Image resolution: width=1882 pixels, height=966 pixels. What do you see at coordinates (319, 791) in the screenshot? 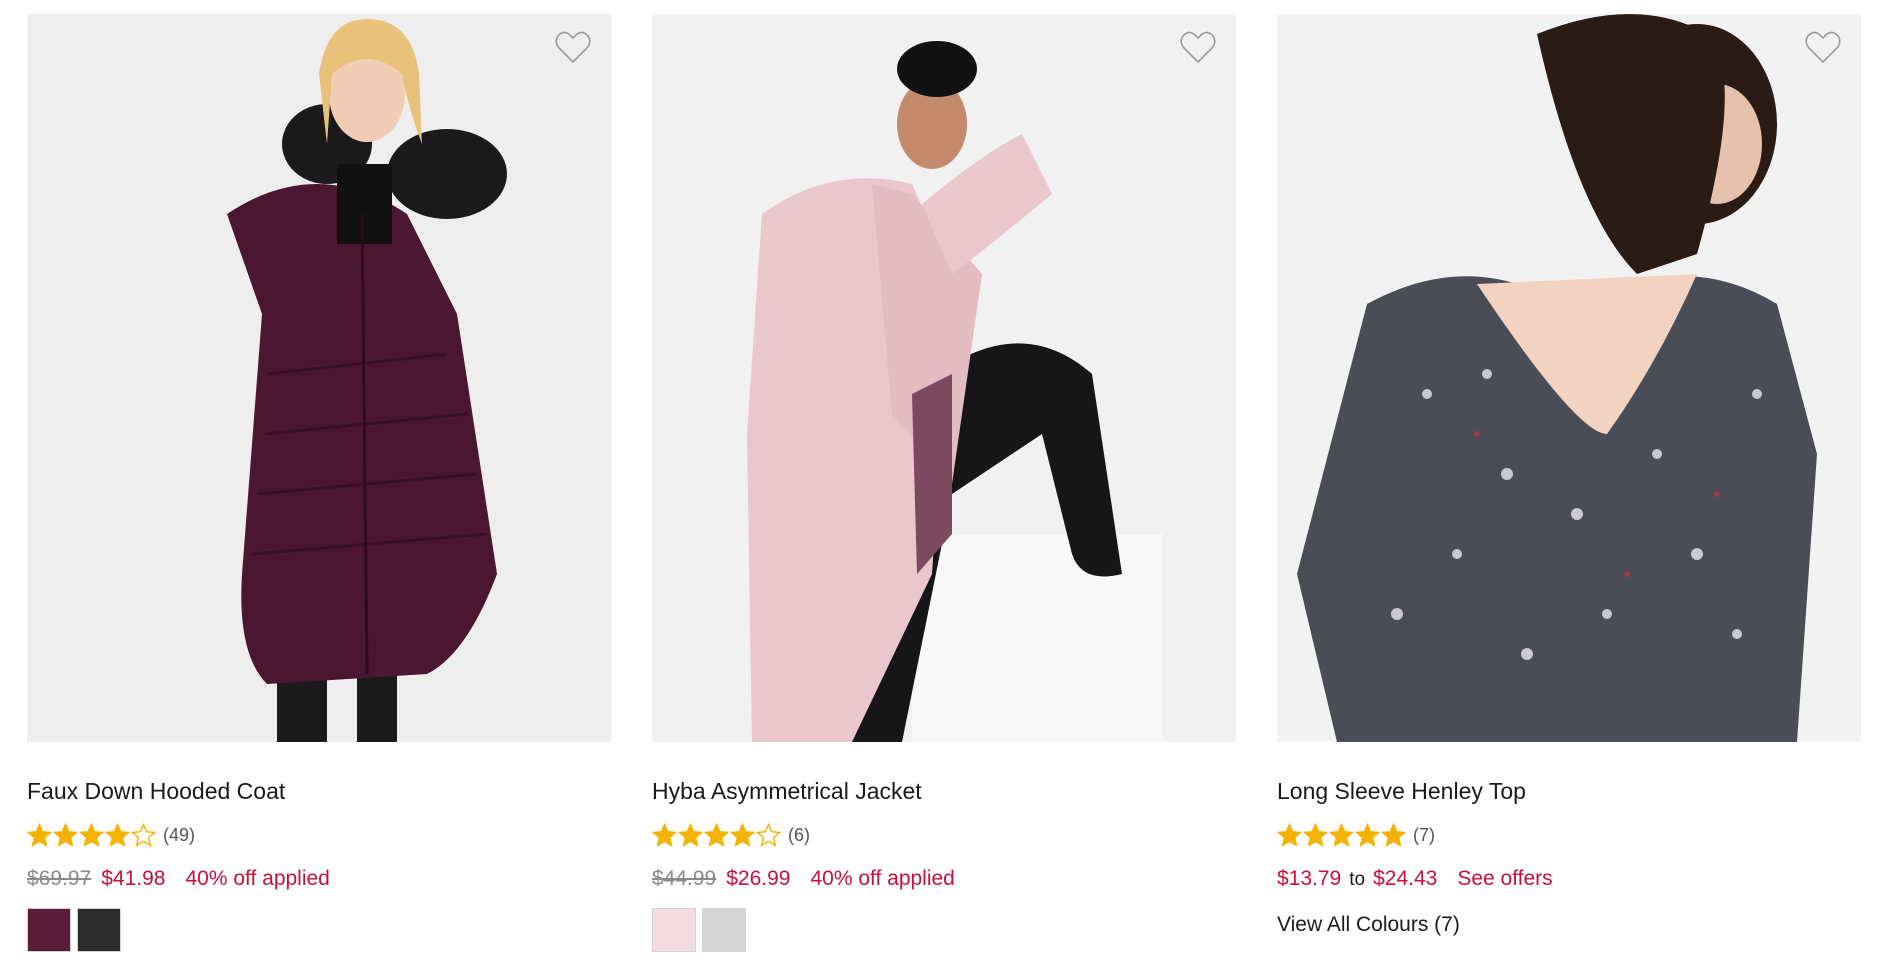
I see `product-name: Faux Down Hooded Coat` at bounding box center [319, 791].